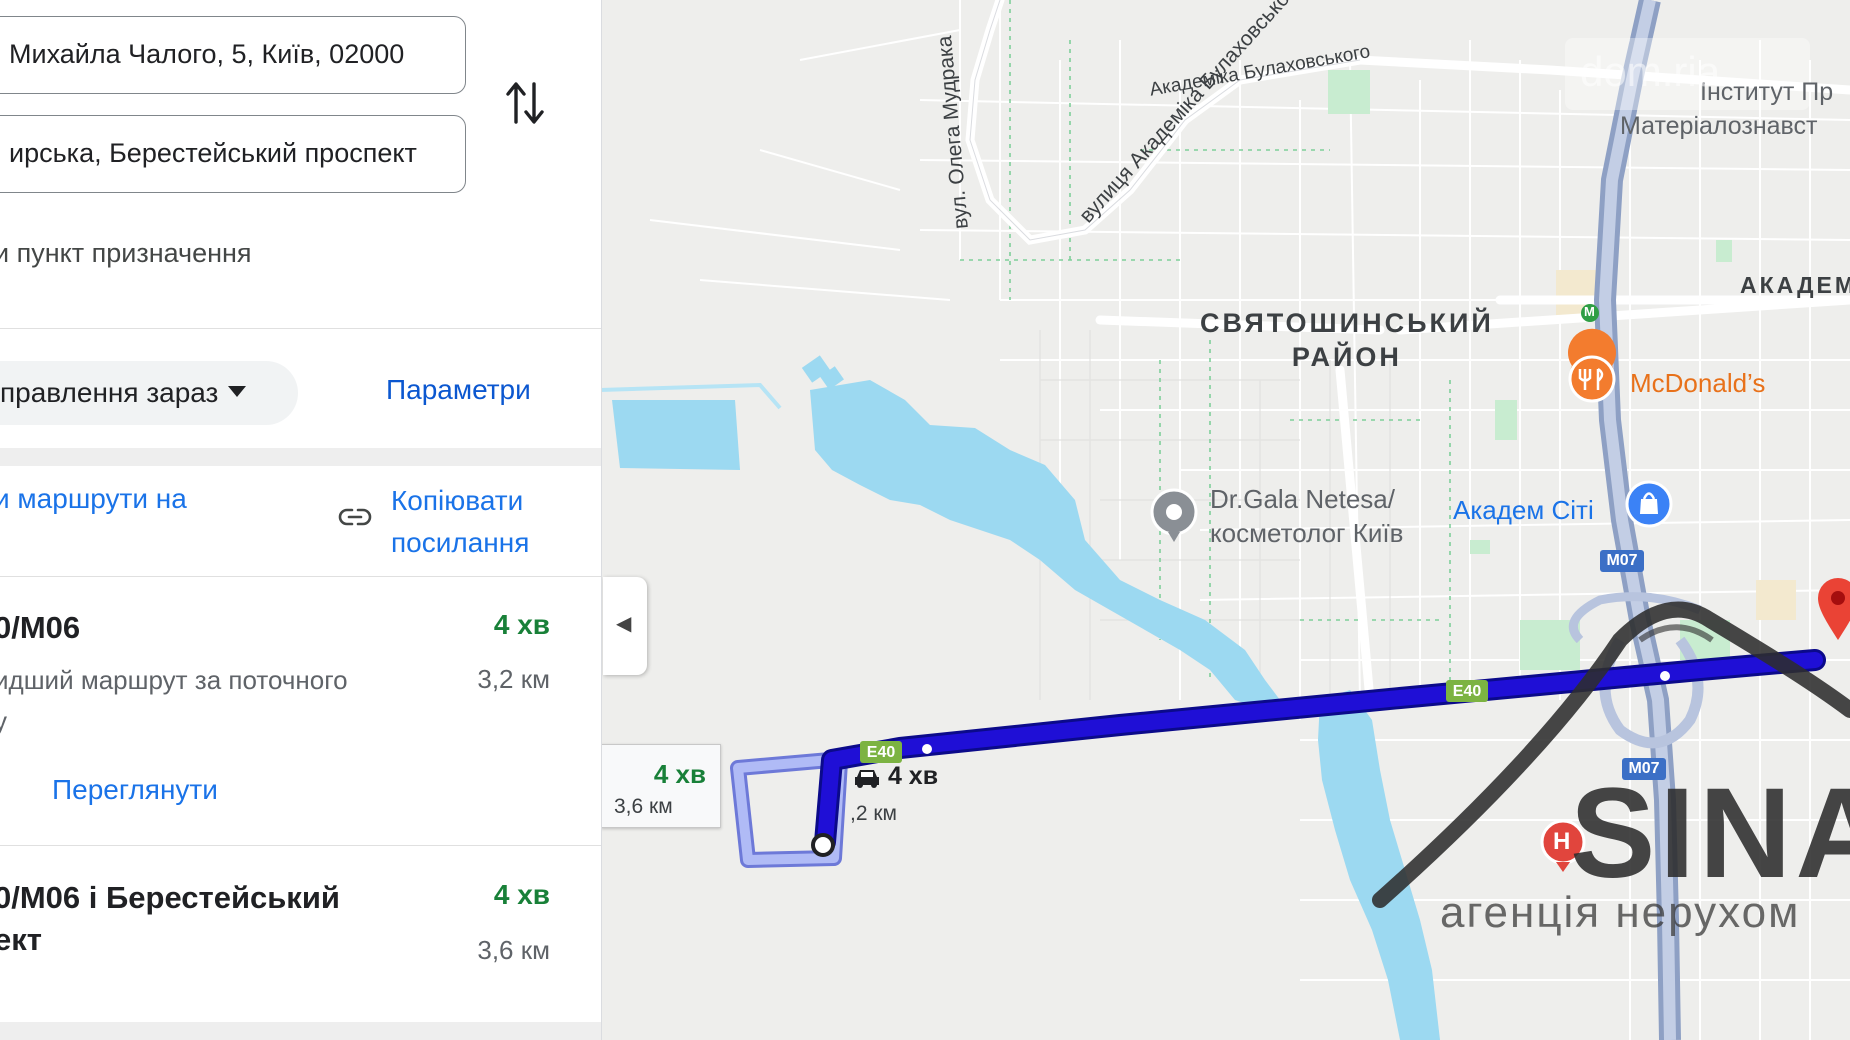  I want to click on route-1-distance: 3,2 км, so click(513, 679).